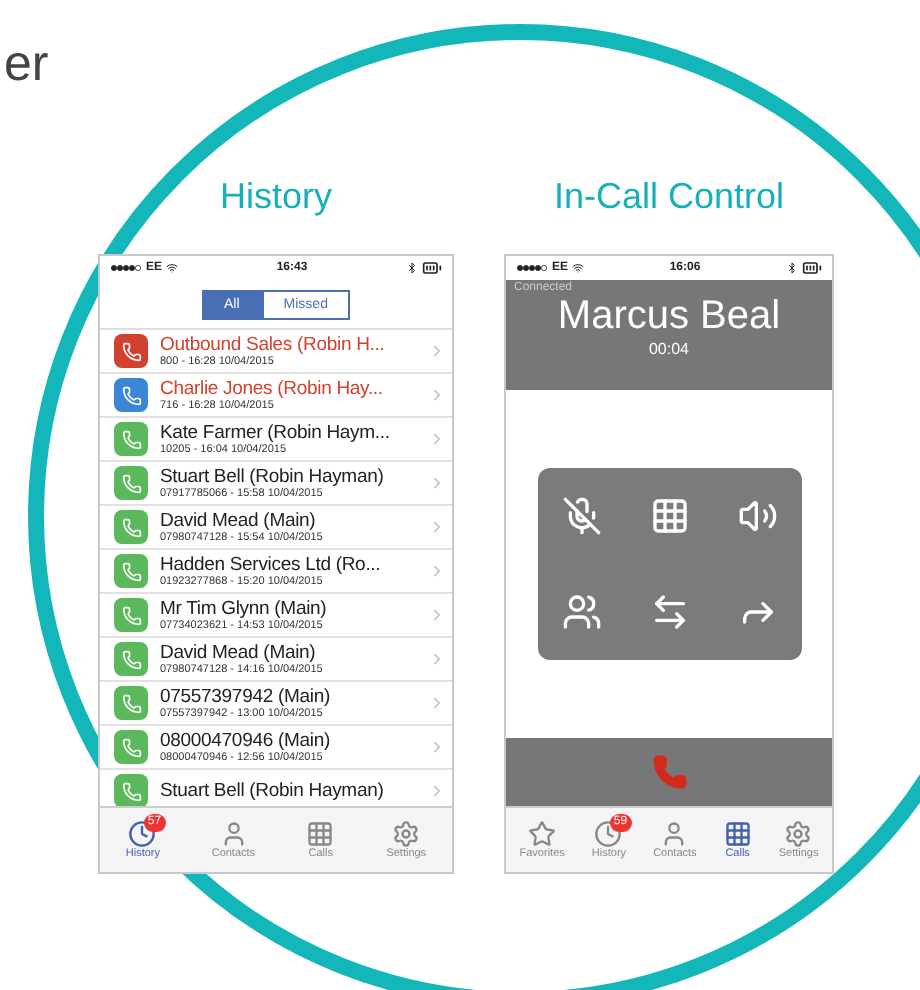 The height and width of the screenshot is (990, 920). I want to click on star-icon, so click(542, 834).